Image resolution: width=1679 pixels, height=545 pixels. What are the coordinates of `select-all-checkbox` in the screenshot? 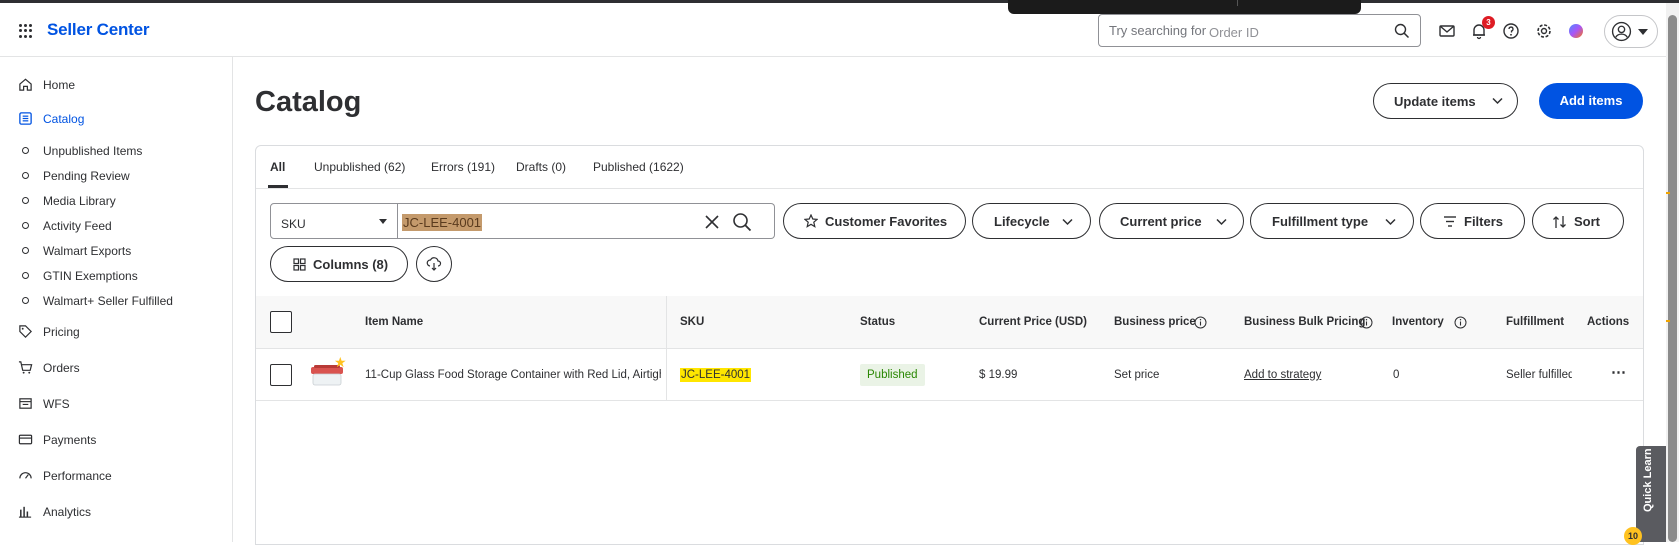 It's located at (281, 322).